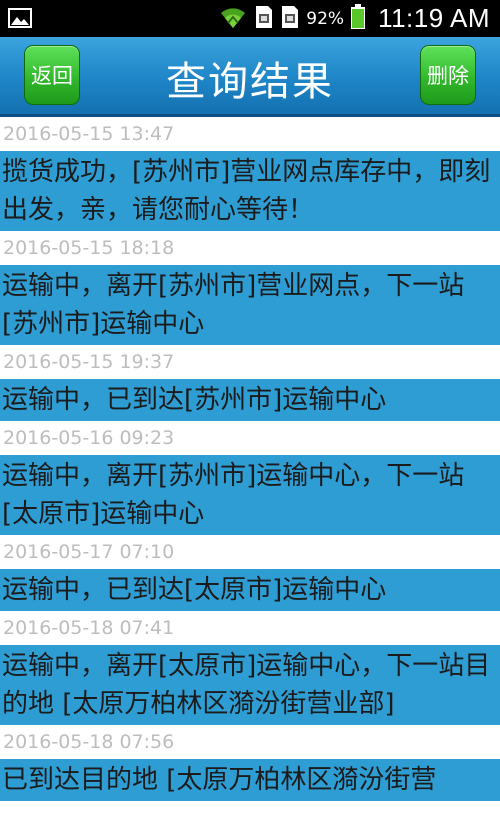 The image size is (500, 830). What do you see at coordinates (250, 628) in the screenshot?
I see `timestamp: 2016-05-18 07:41` at bounding box center [250, 628].